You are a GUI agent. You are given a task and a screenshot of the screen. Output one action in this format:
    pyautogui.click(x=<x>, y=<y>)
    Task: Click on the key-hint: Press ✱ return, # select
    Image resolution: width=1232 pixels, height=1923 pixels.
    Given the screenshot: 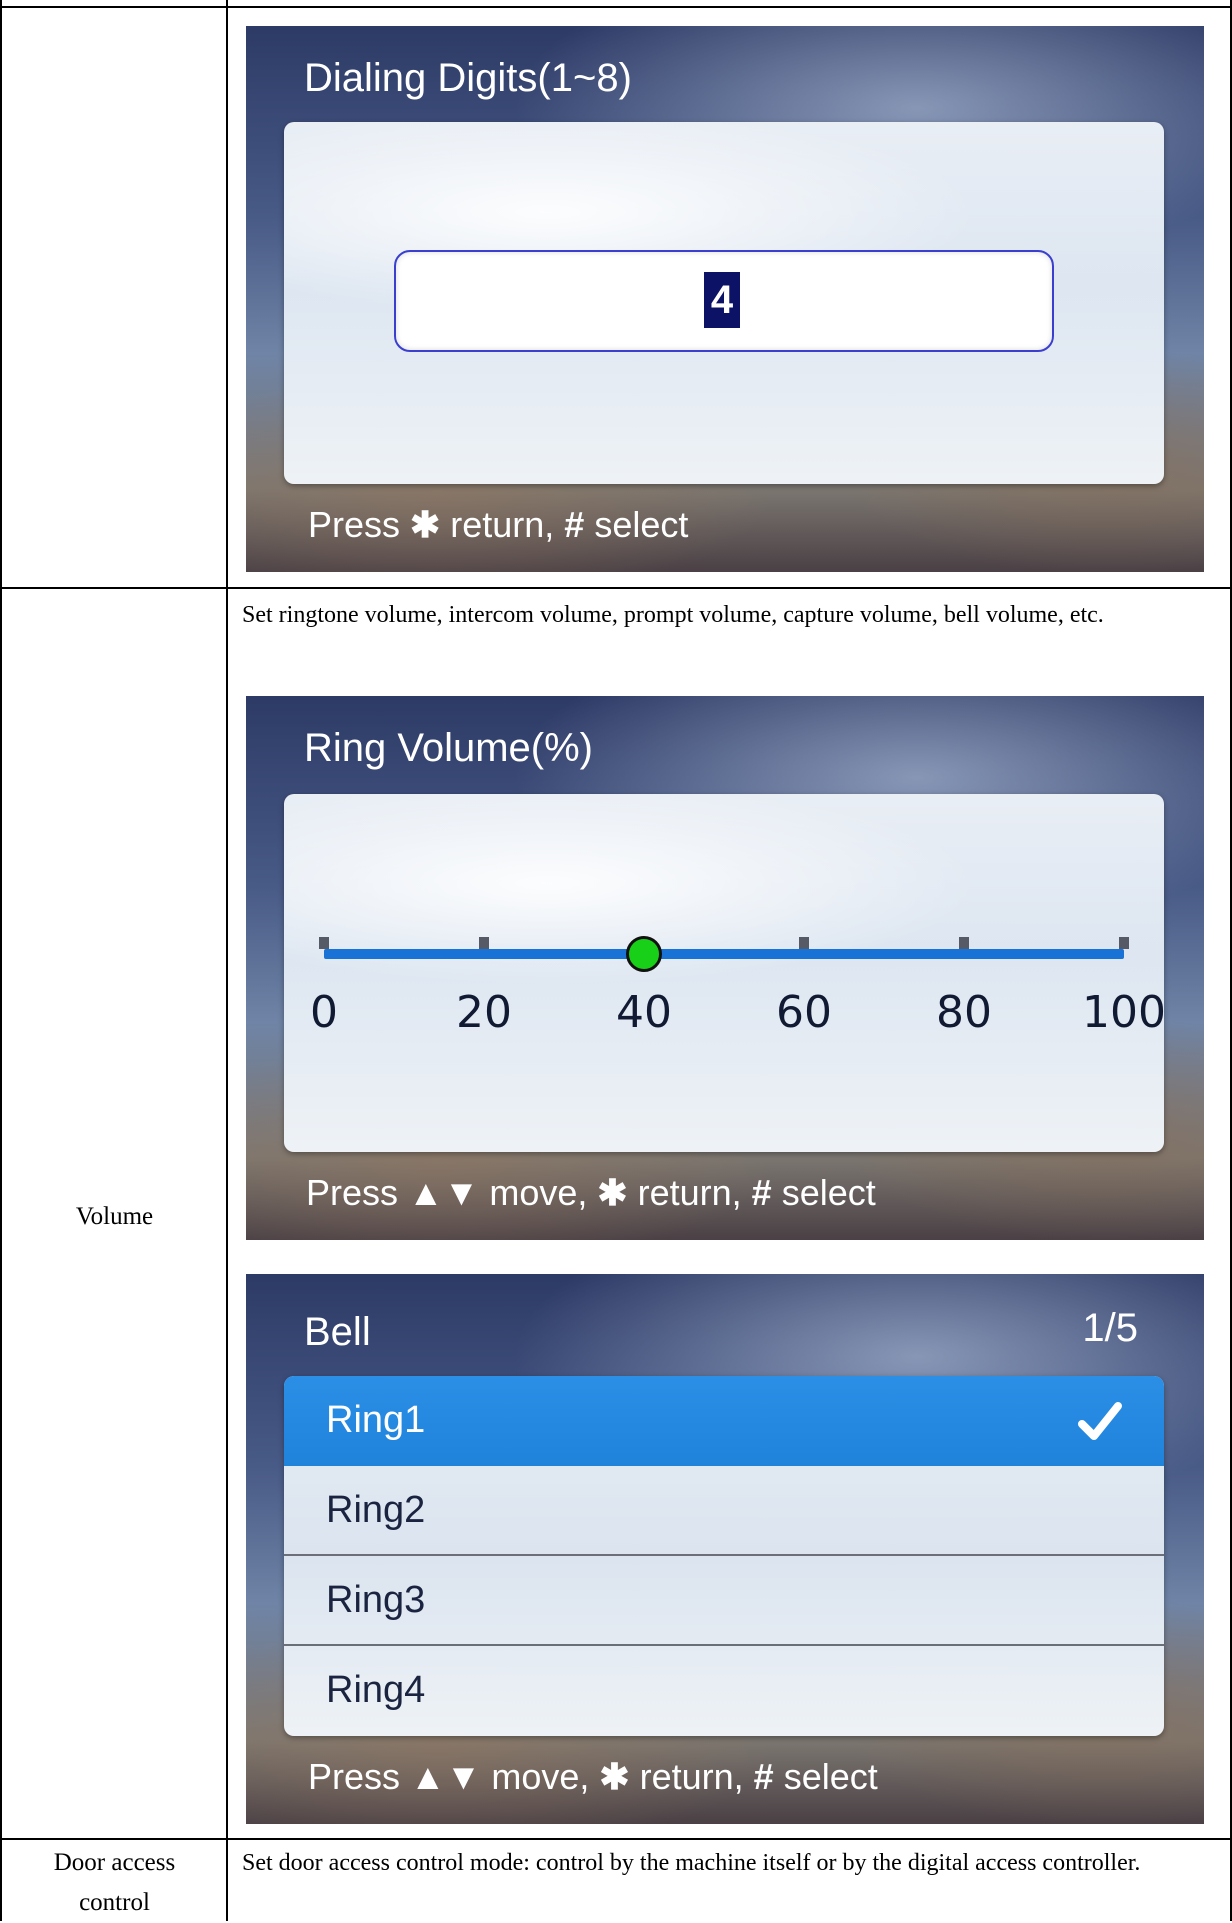 What is the action you would take?
    pyautogui.click(x=498, y=525)
    